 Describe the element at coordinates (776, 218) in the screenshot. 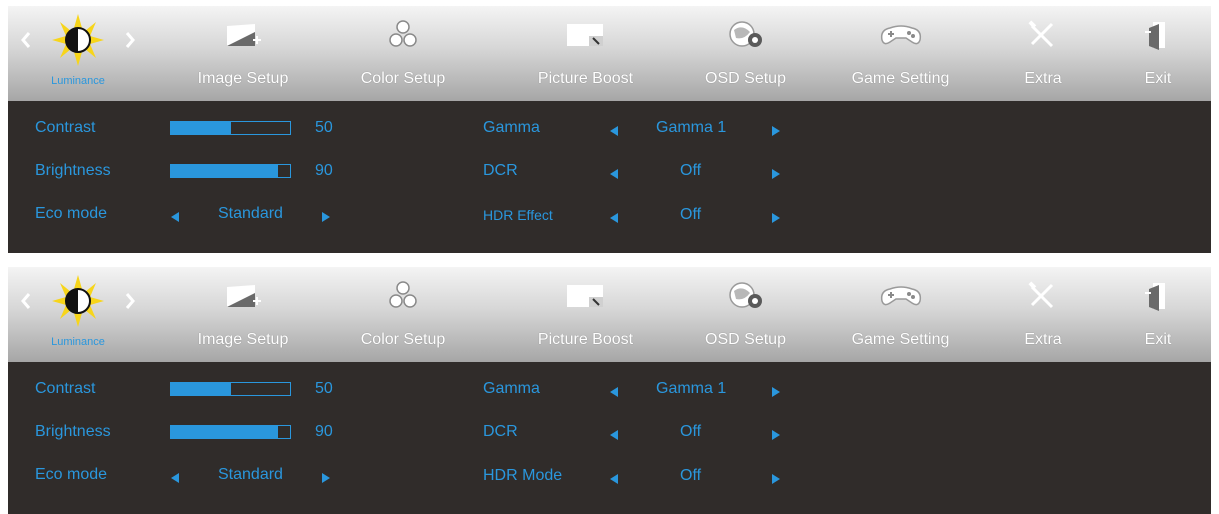

I see `hdr-effect-right-arrow` at that location.